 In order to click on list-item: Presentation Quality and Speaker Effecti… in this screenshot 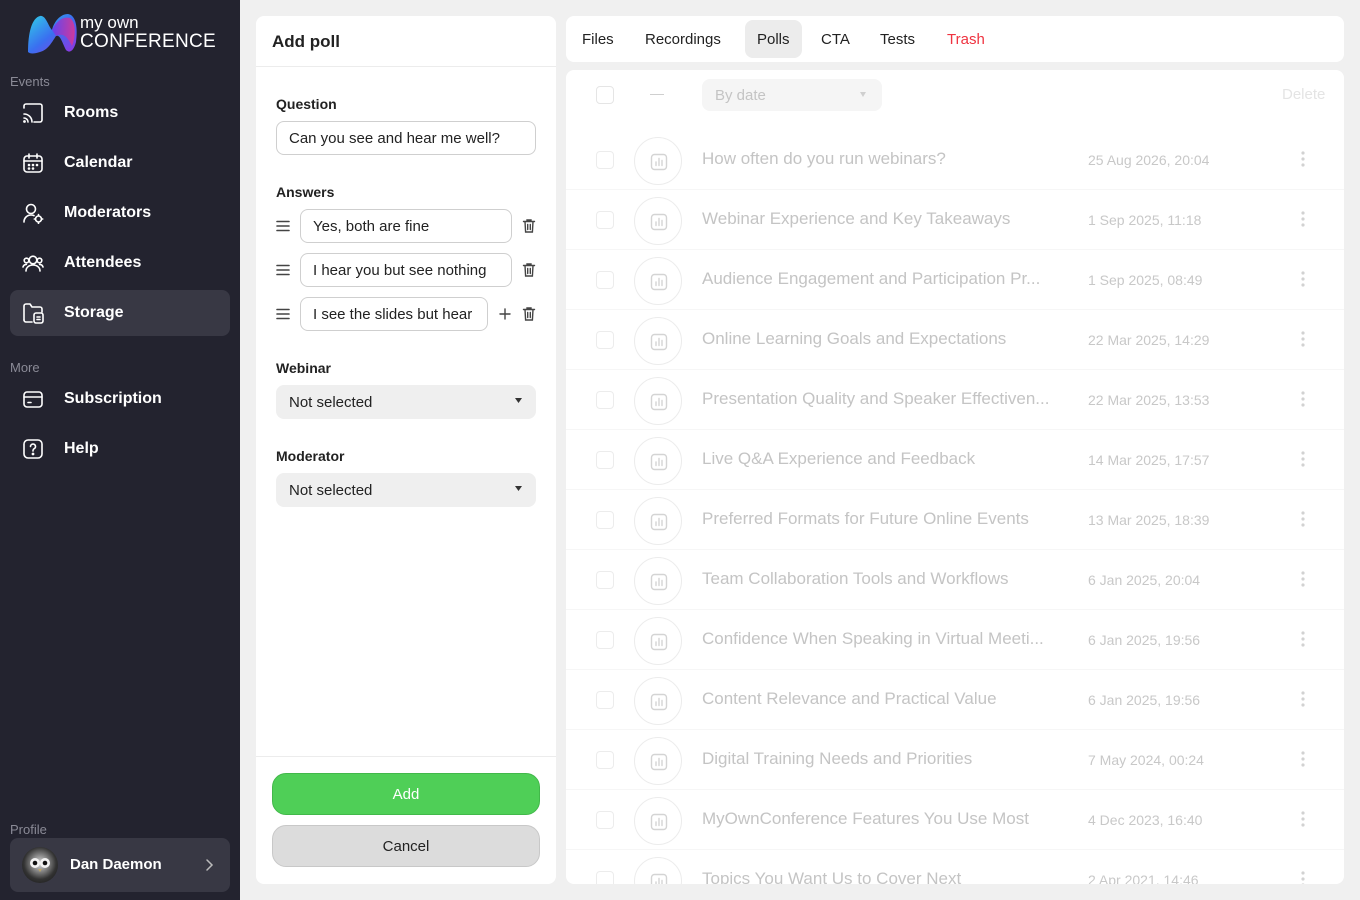, I will do `click(955, 400)`.